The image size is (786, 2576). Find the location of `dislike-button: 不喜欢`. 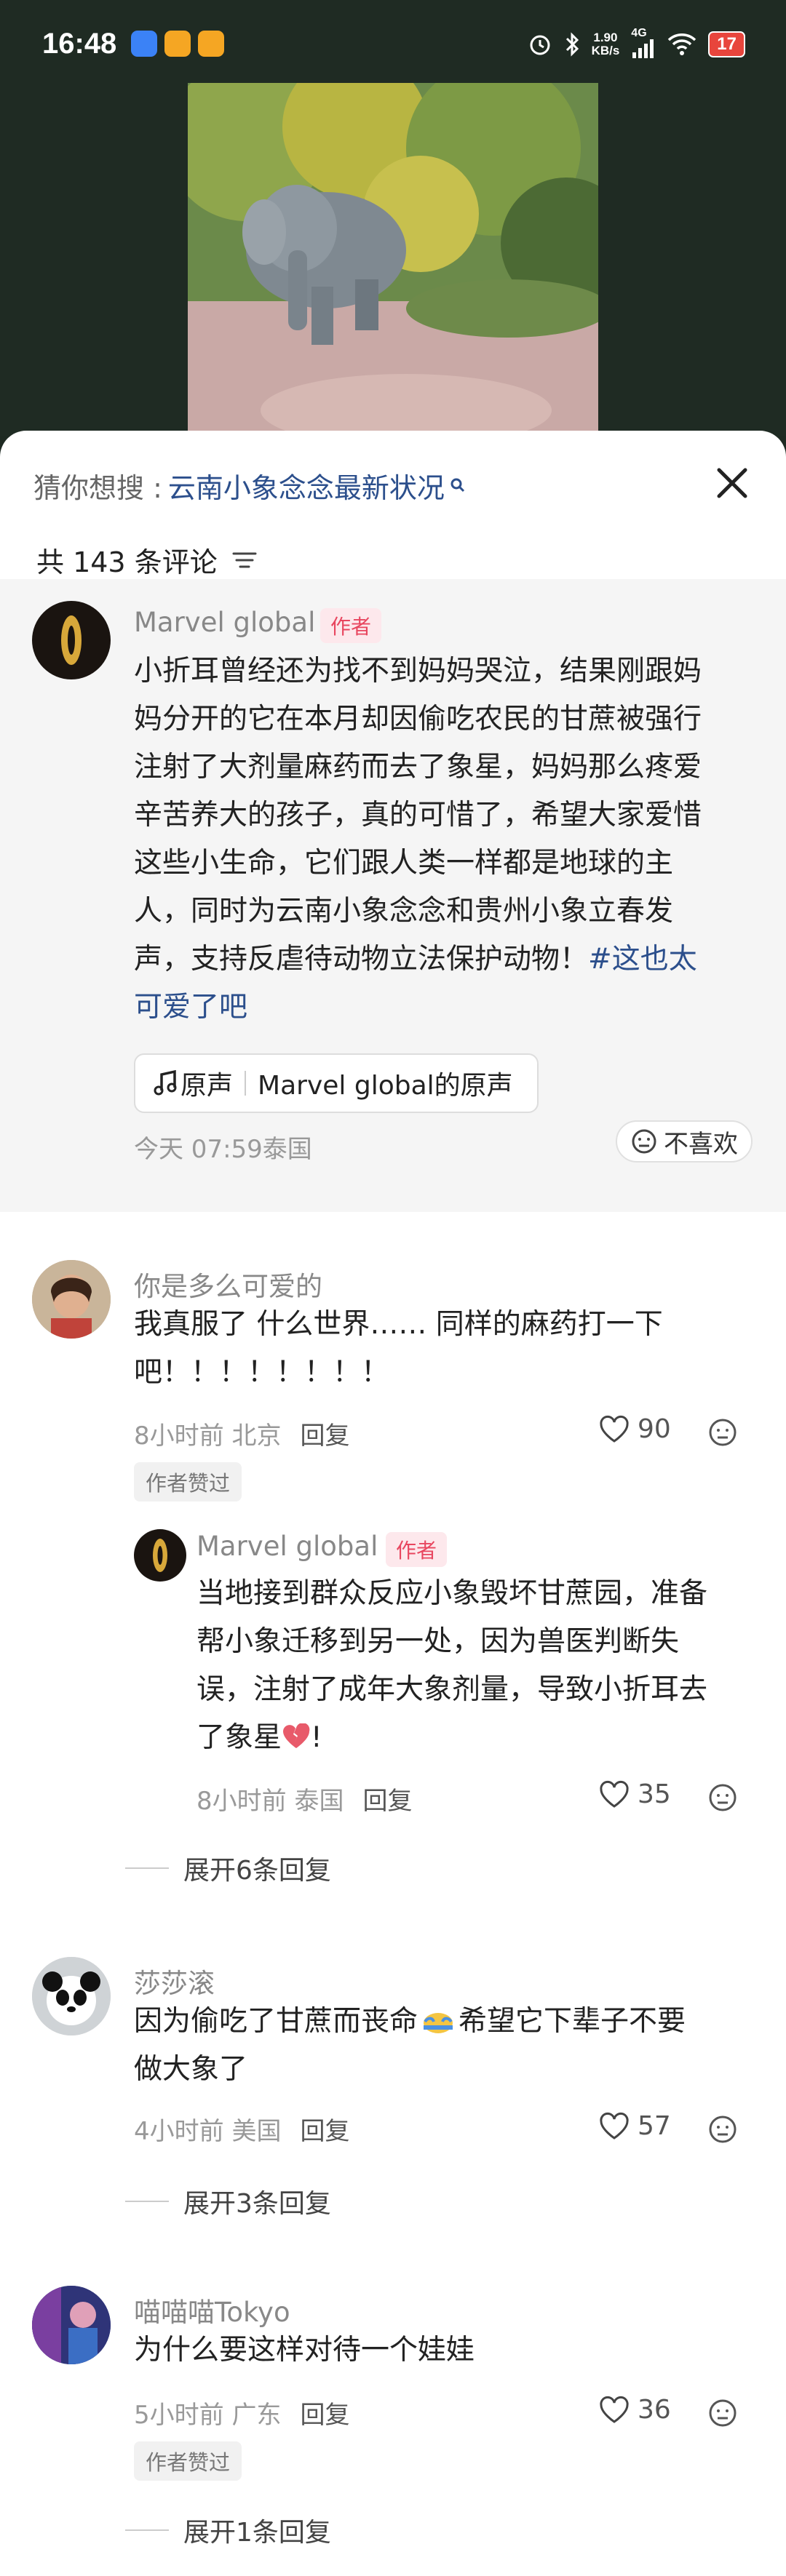

dislike-button: 不喜欢 is located at coordinates (684, 1141).